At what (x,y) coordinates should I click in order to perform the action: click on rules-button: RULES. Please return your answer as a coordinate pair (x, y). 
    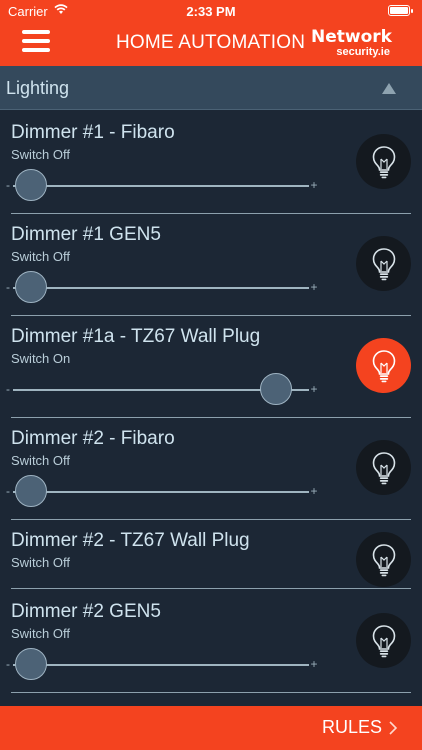
    Looking at the image, I should click on (360, 727).